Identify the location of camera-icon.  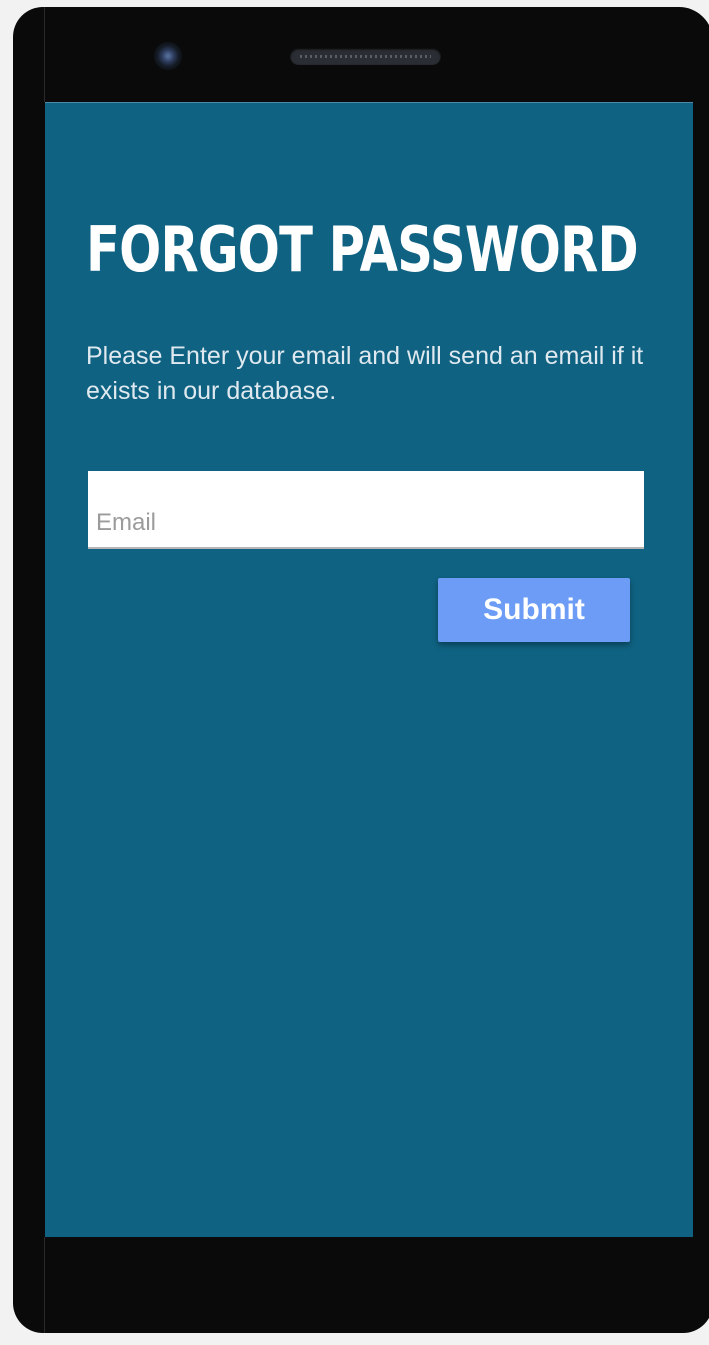
(168, 56).